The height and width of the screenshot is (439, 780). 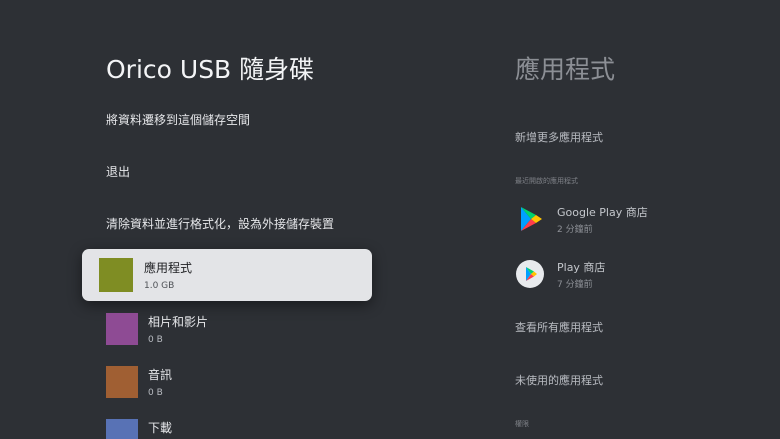 I want to click on preview-title: 應用程式, so click(x=565, y=69).